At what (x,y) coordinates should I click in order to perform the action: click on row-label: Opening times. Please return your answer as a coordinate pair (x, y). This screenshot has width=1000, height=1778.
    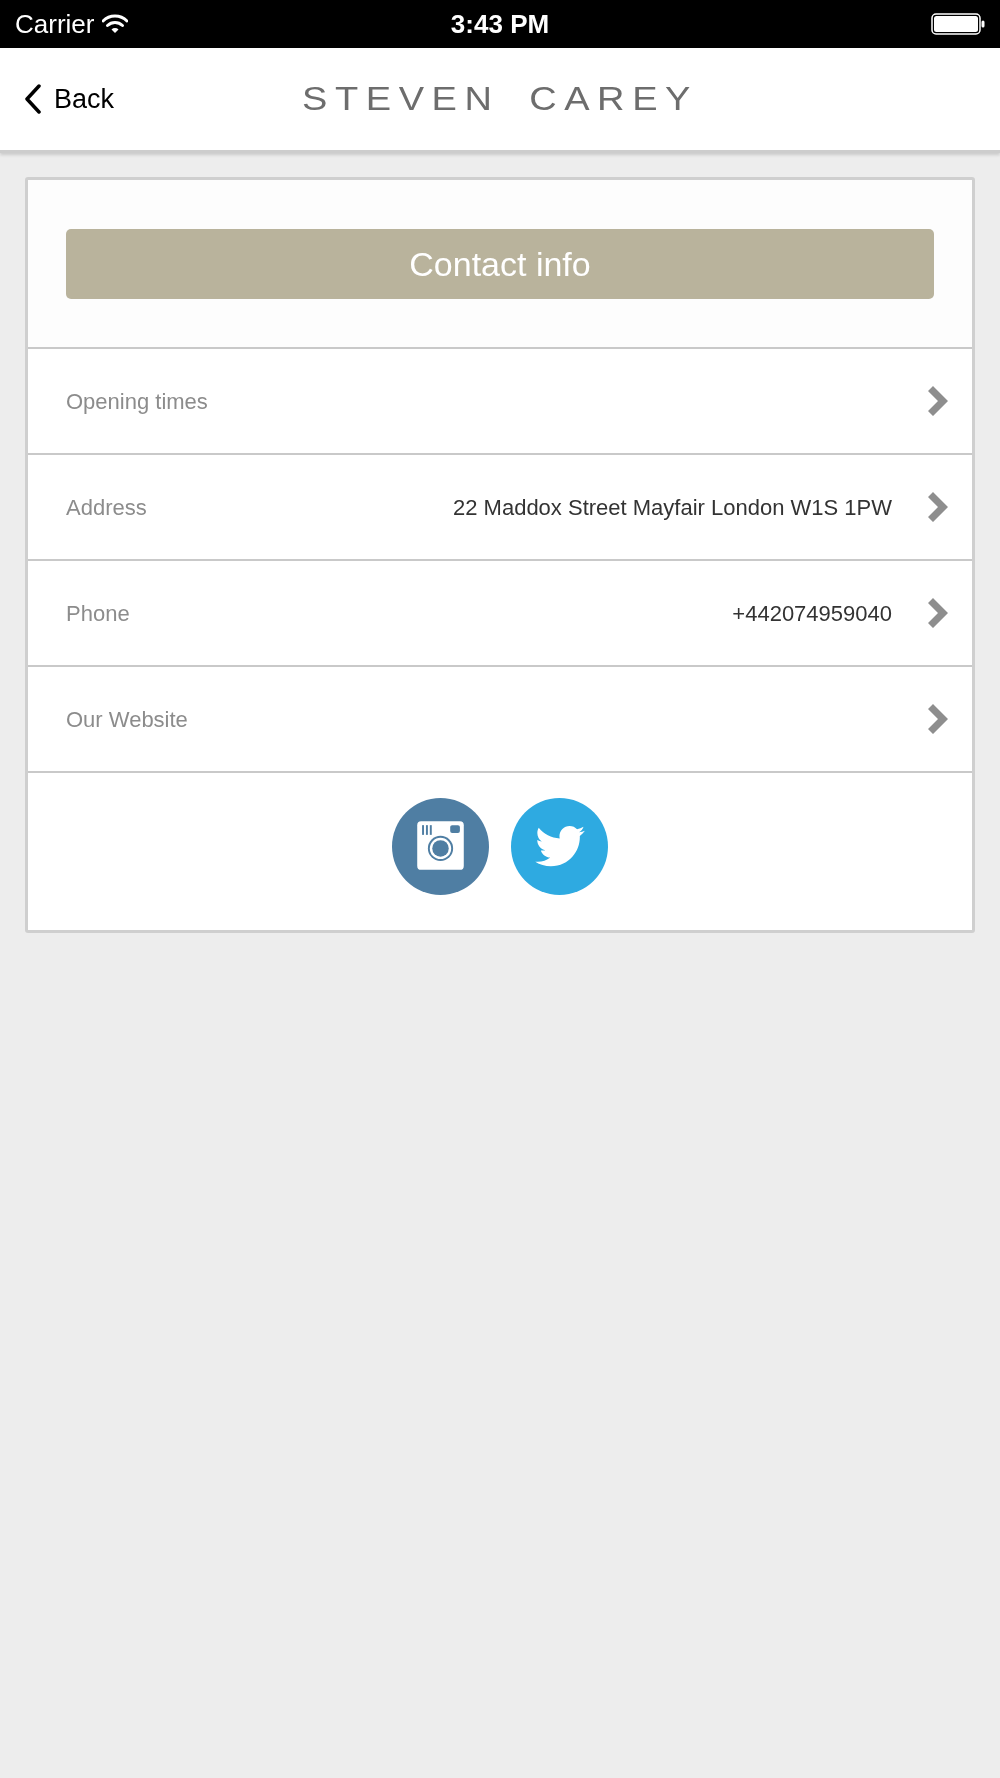
    Looking at the image, I should click on (137, 401).